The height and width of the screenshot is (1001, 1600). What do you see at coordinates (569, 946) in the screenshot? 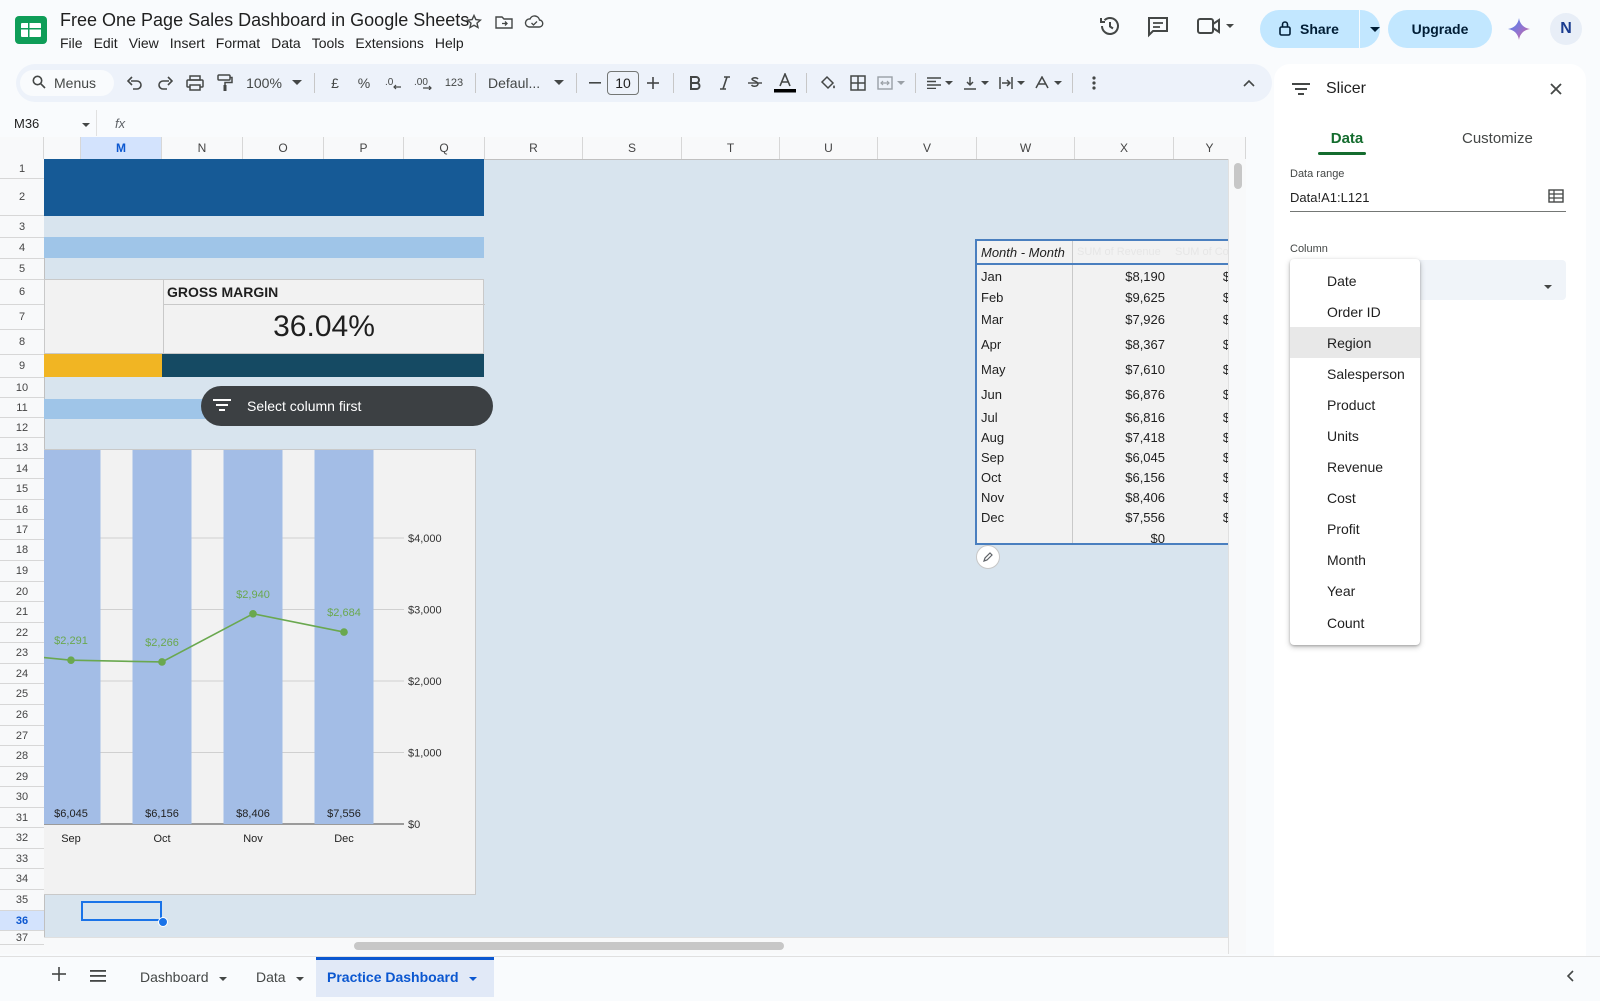
I see `horizontal-scroll-thumb` at bounding box center [569, 946].